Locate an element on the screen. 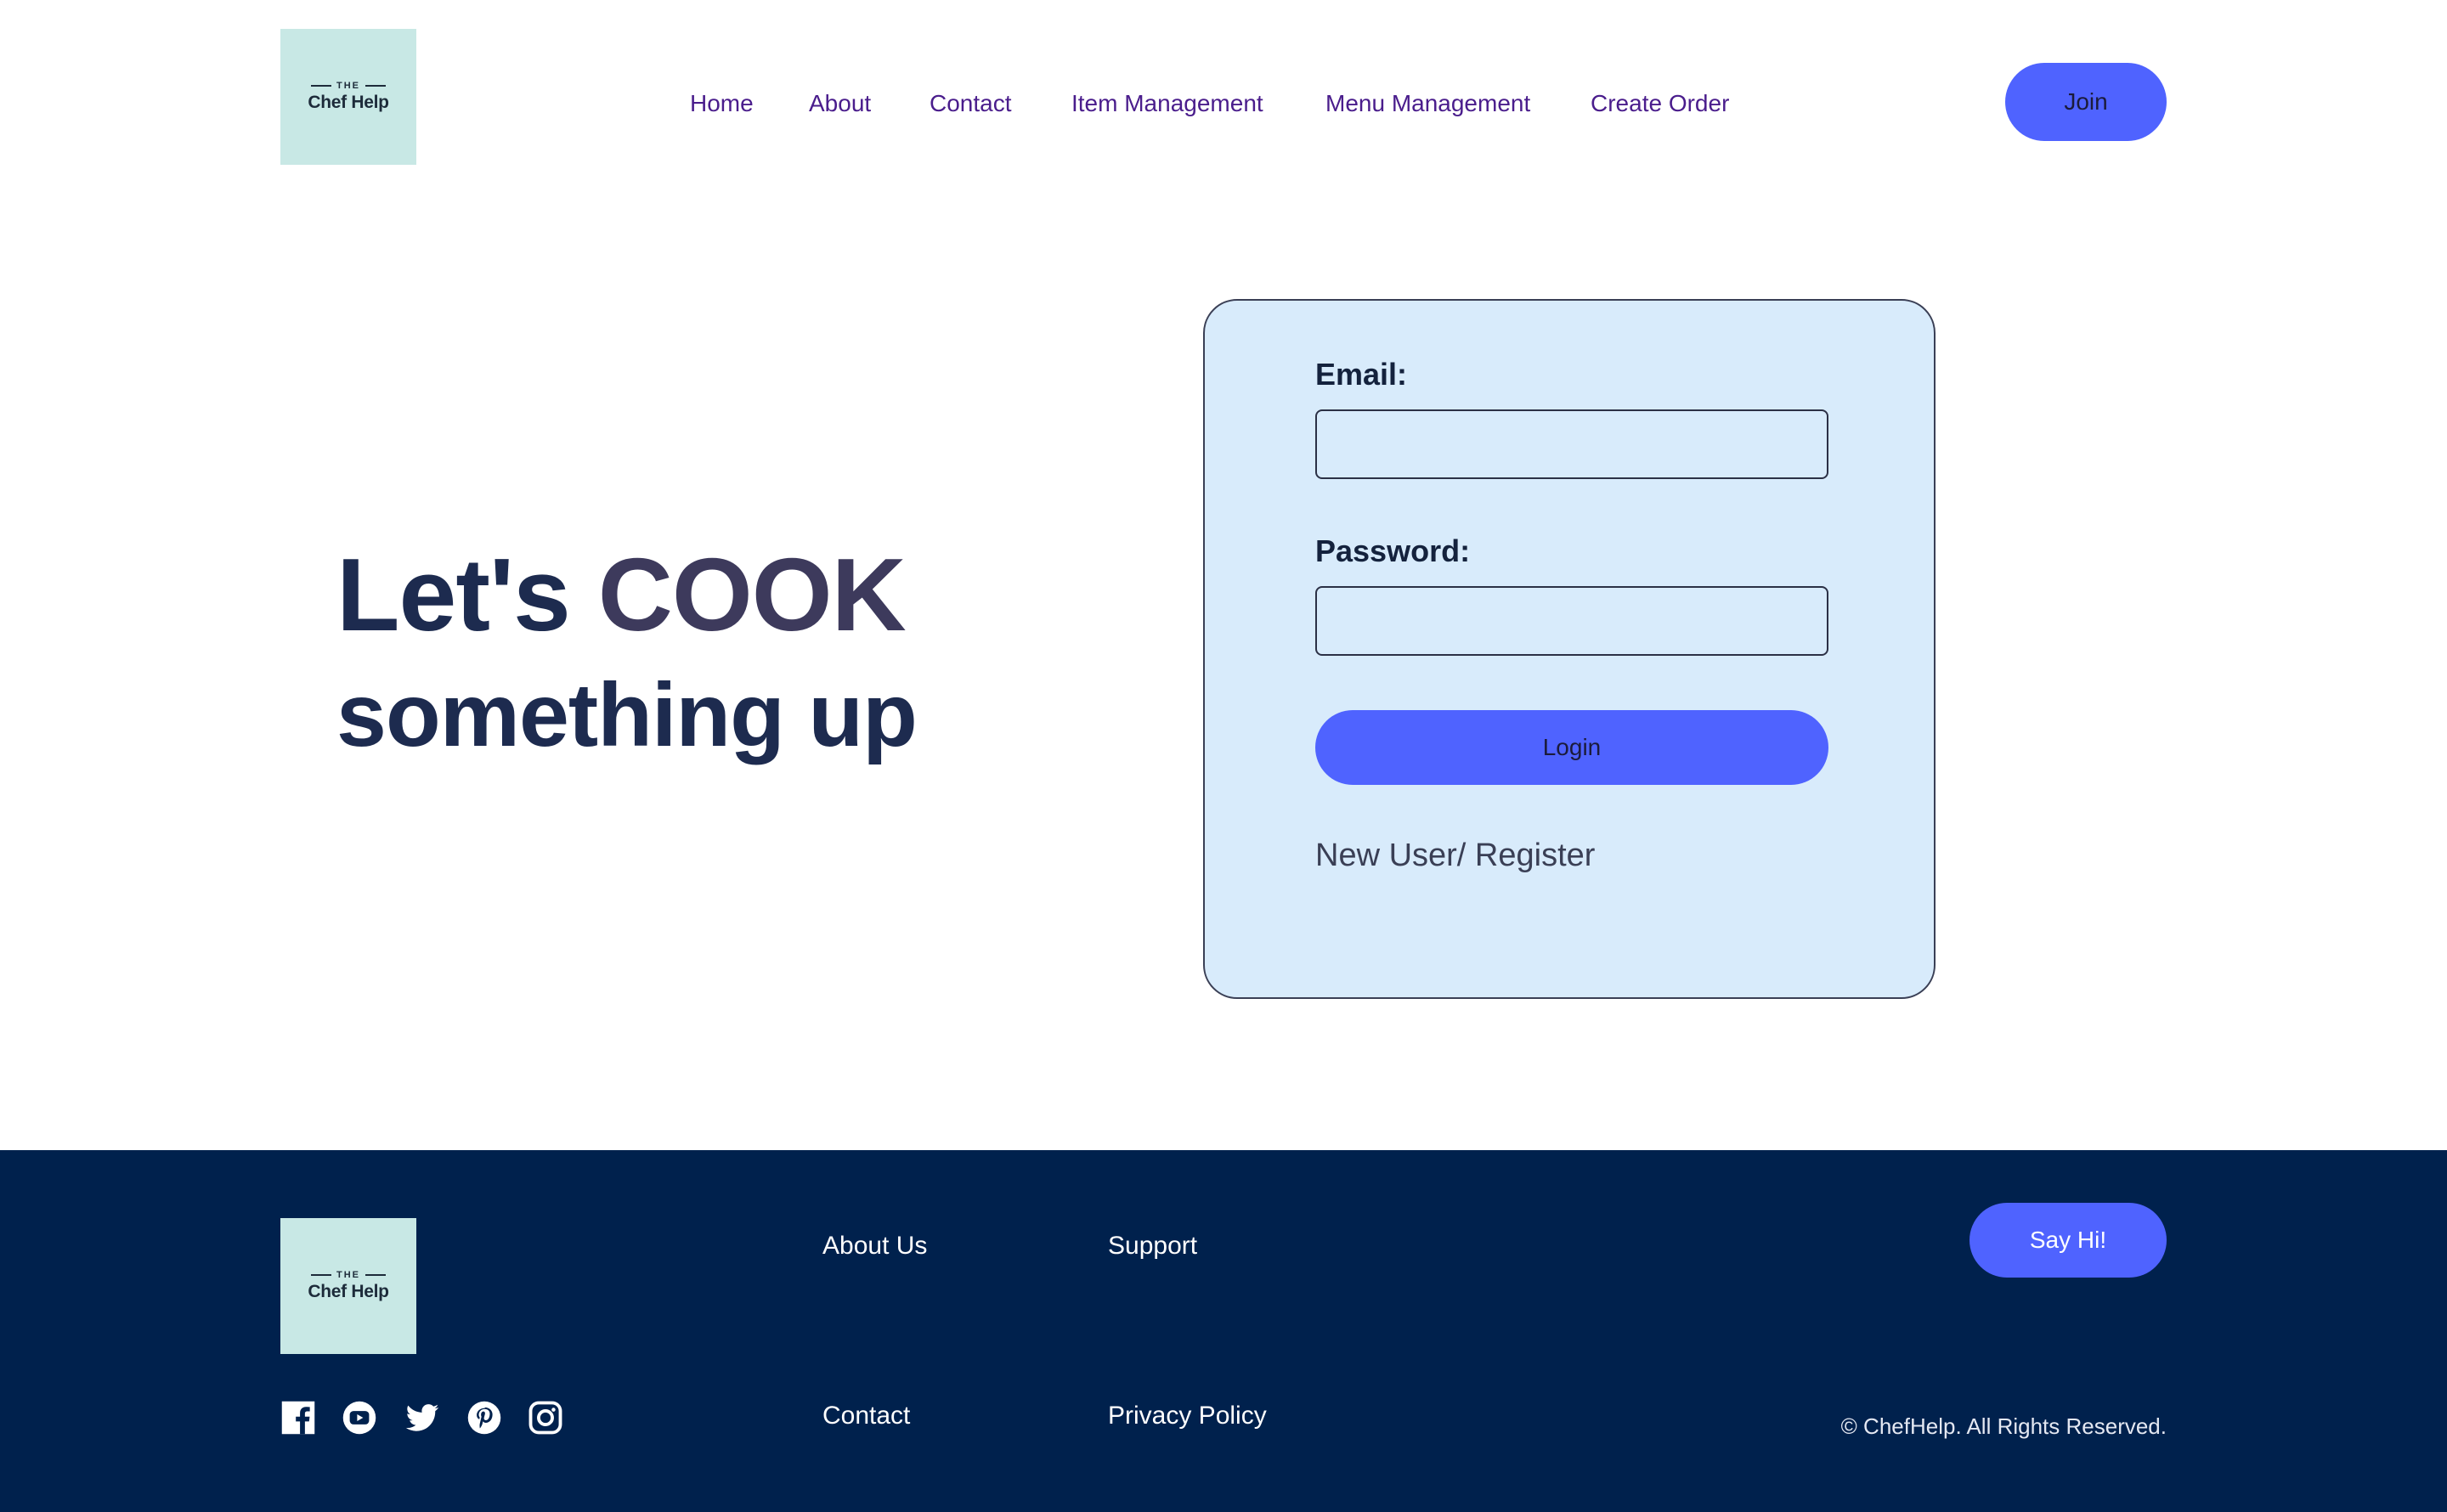  footer-about-us-link: About Us is located at coordinates (874, 1246).